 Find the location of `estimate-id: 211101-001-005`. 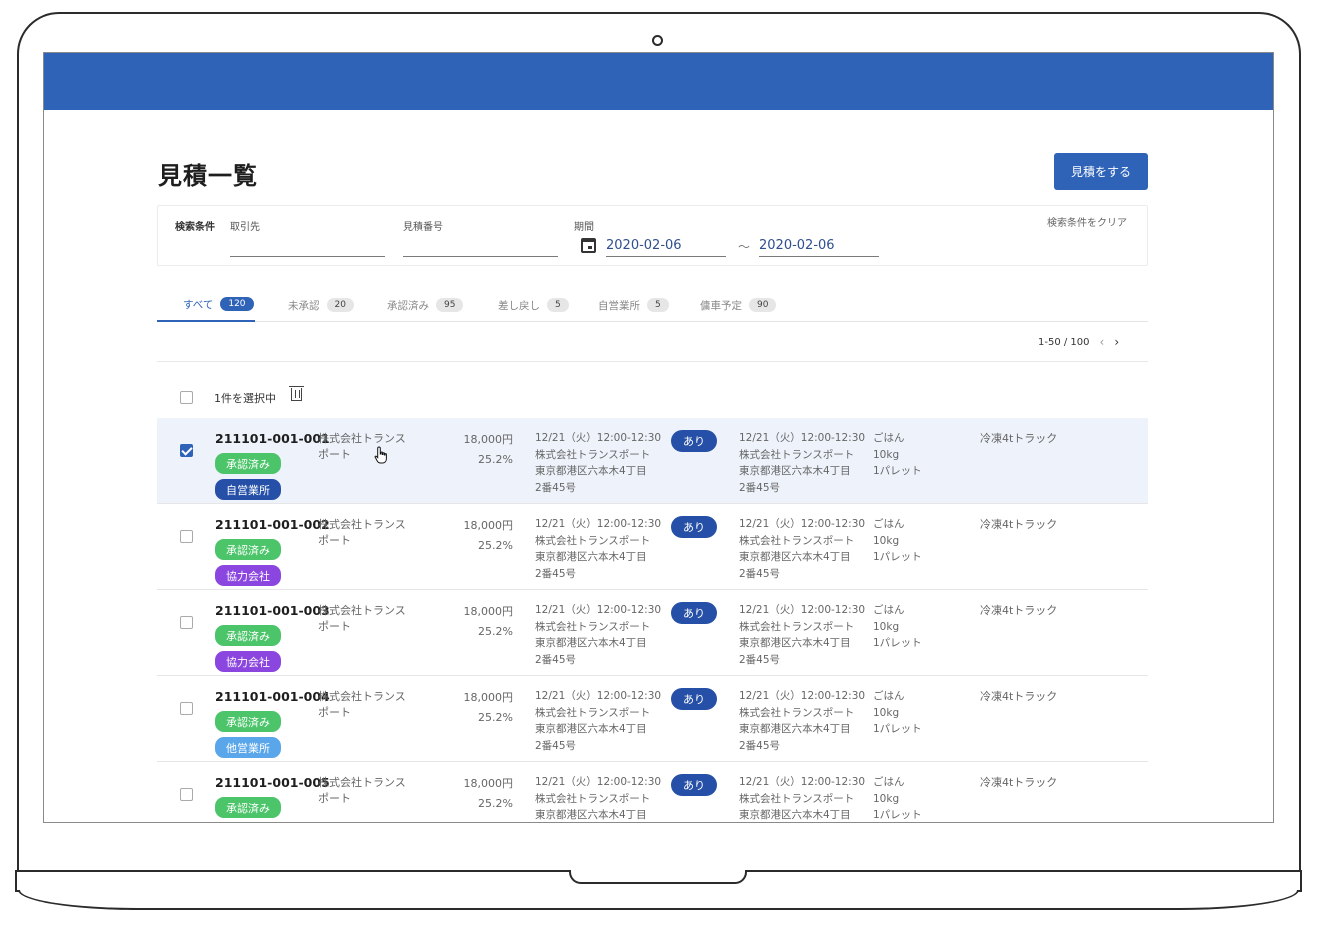

estimate-id: 211101-001-005 is located at coordinates (272, 782).